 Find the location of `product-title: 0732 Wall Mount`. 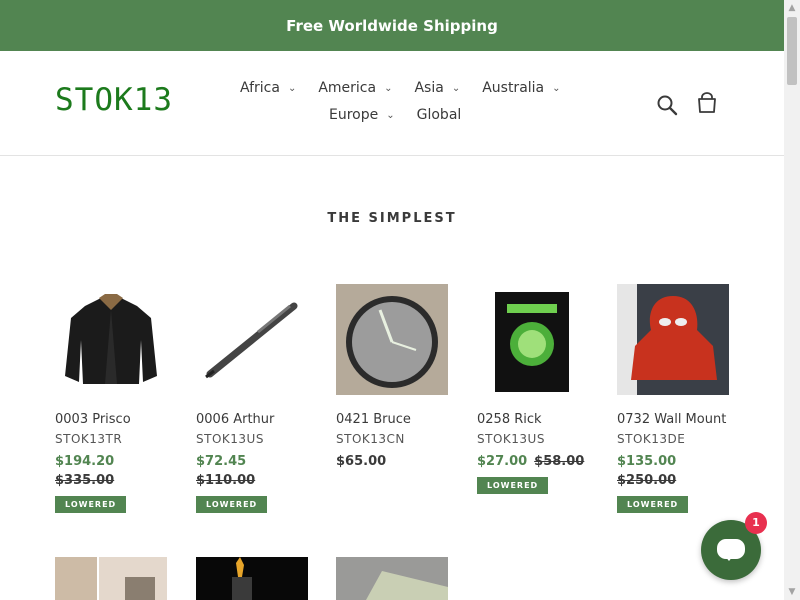

product-title: 0732 Wall Mount is located at coordinates (673, 419).